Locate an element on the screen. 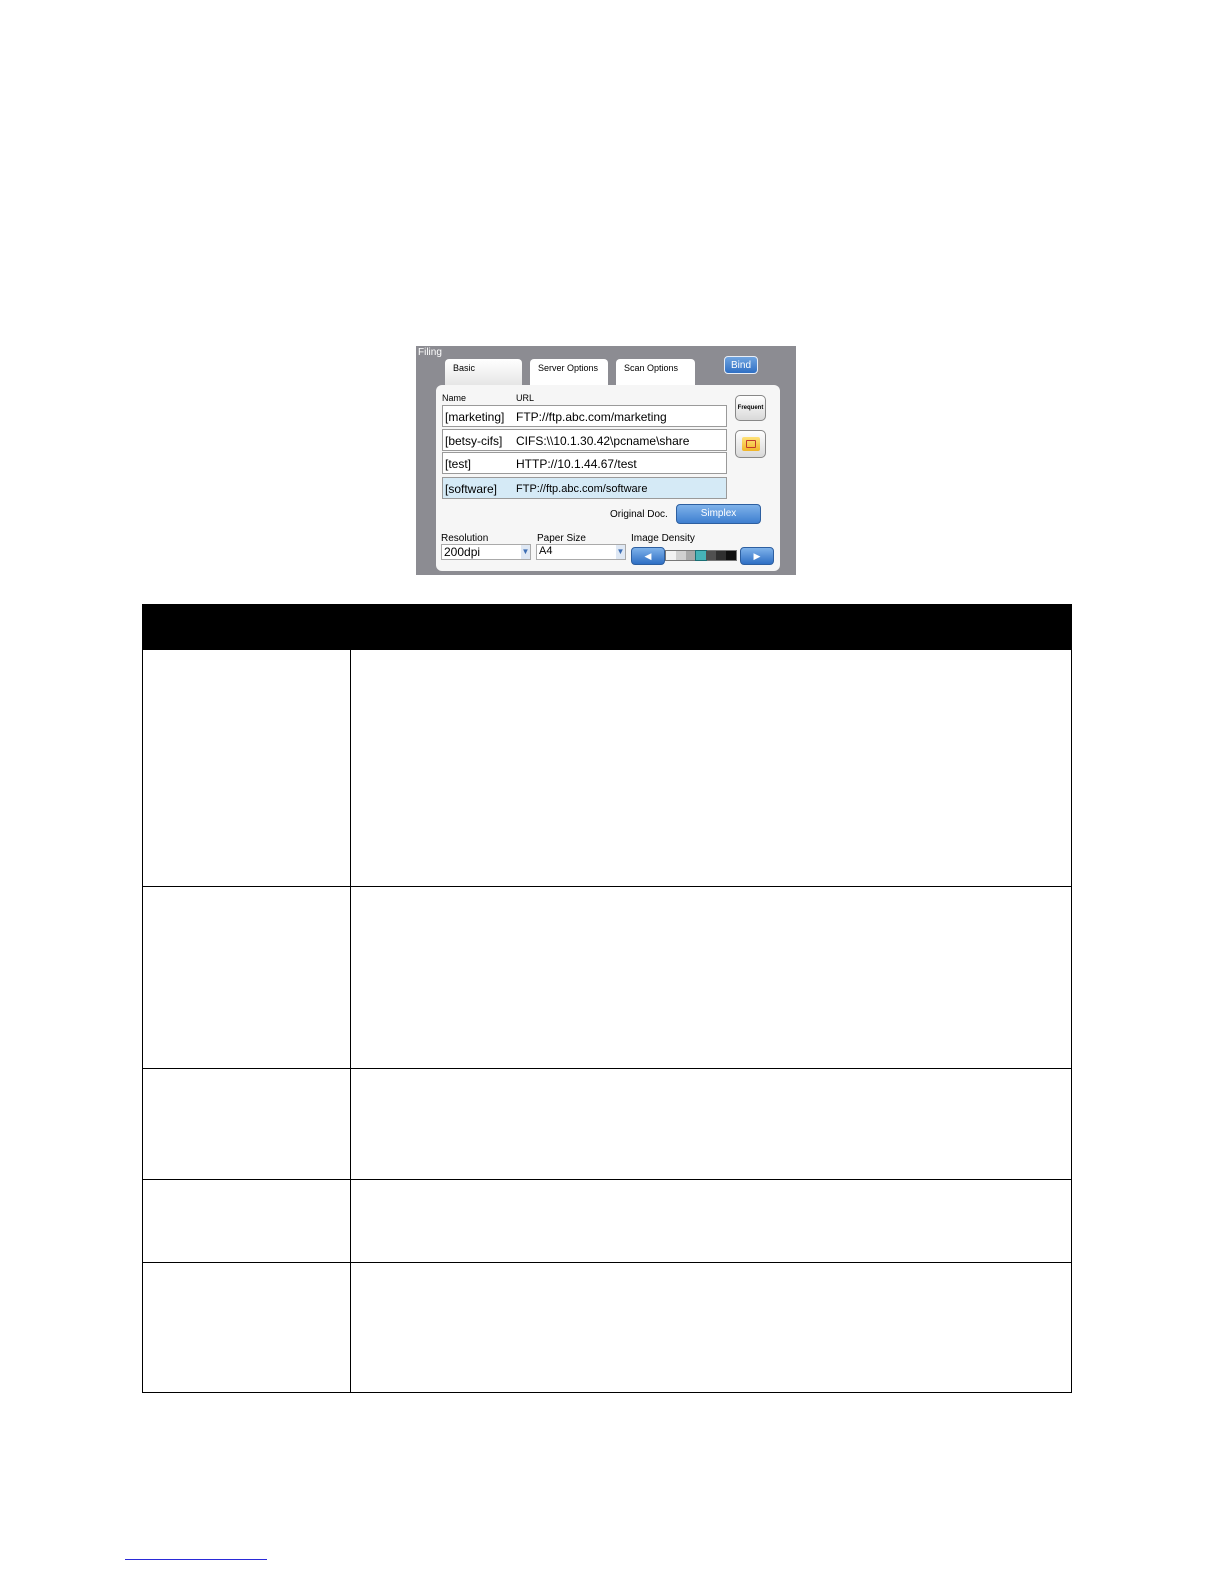 The image size is (1224, 1584). density-decrease-button: ◀ is located at coordinates (648, 556).